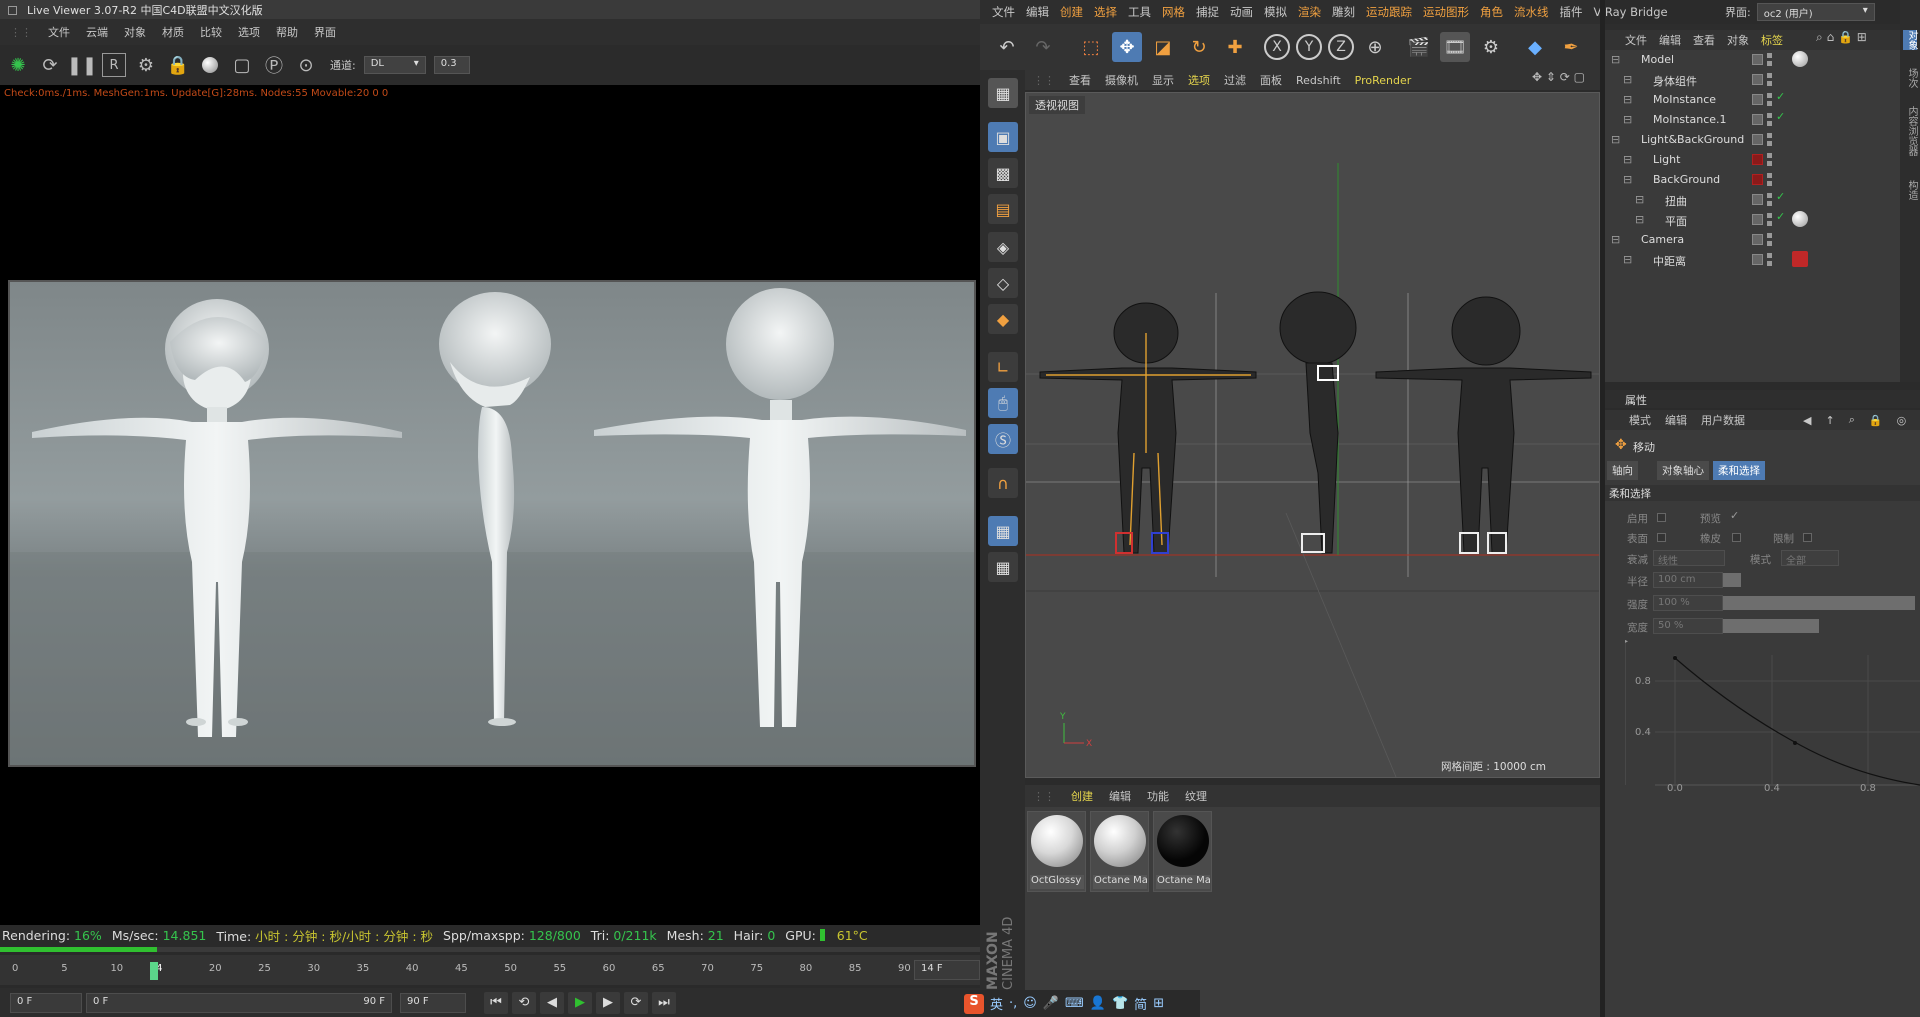 The height and width of the screenshot is (1017, 1920). What do you see at coordinates (114, 65) in the screenshot?
I see `region-render-icon: R` at bounding box center [114, 65].